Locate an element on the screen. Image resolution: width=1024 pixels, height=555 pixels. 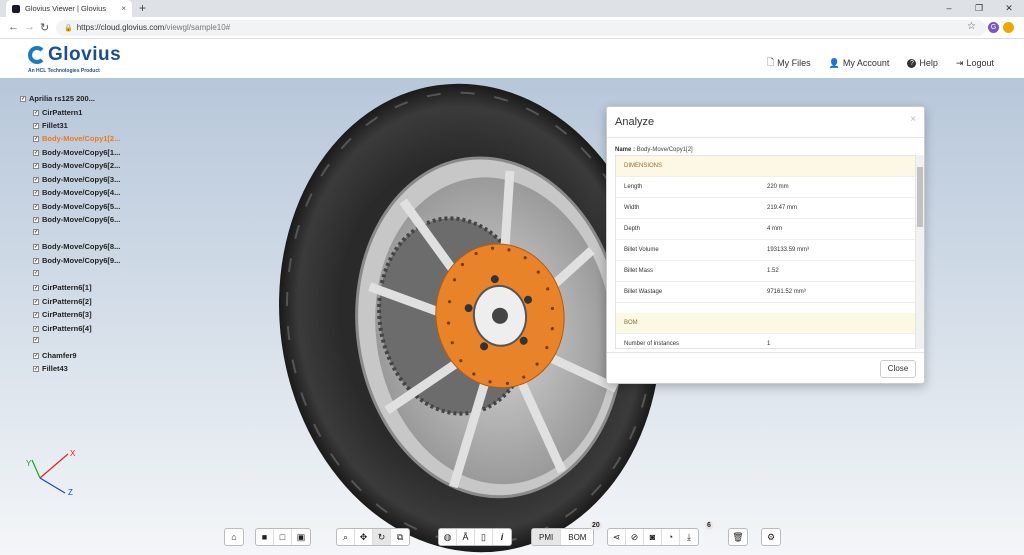
menu-my-account: 👤 My Account is located at coordinates (859, 63).